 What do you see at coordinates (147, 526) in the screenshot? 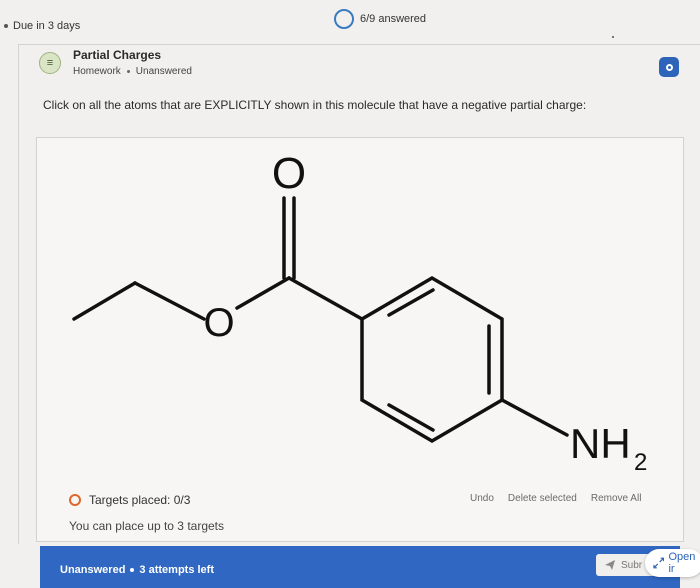
I see `targets-limit: You can place up to 3 targets` at bounding box center [147, 526].